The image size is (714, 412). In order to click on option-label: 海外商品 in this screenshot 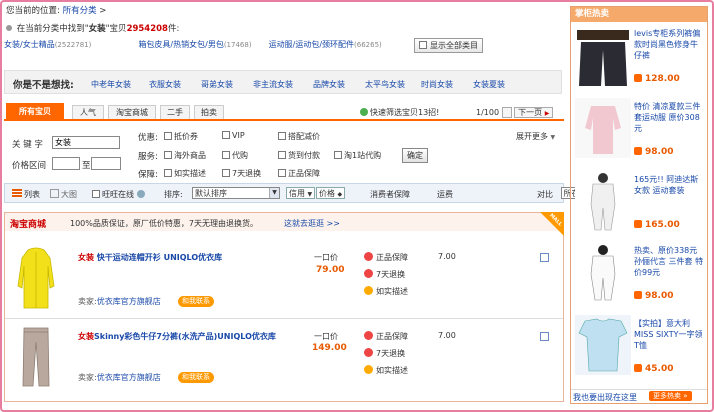, I will do `click(190, 155)`.